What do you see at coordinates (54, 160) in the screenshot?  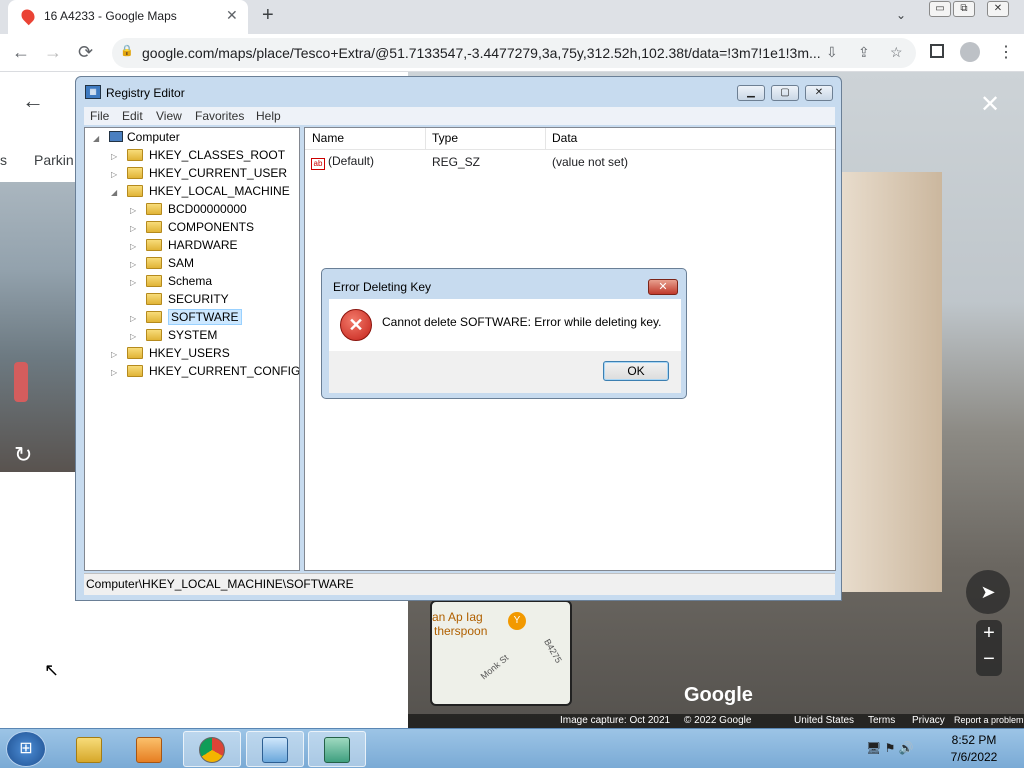 I see `maps-tab-parking: Parkin` at bounding box center [54, 160].